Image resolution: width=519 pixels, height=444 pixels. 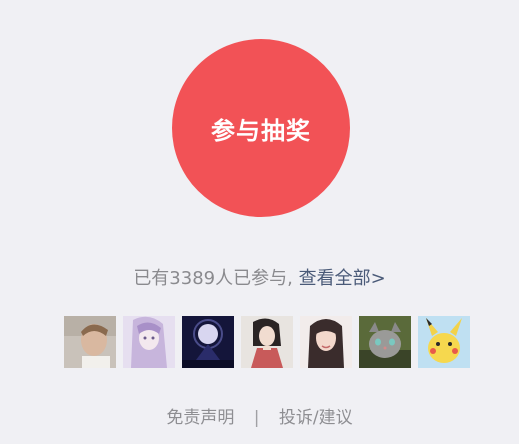 I want to click on report-link: 投诉/建议, so click(x=316, y=418).